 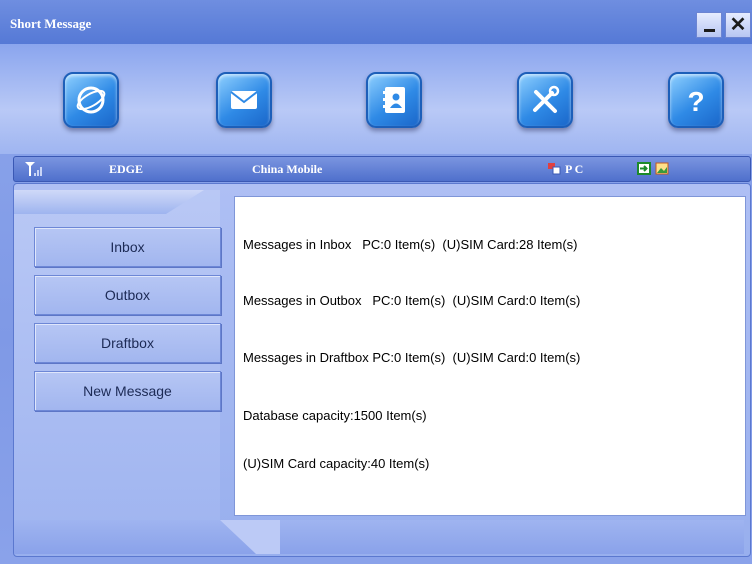 I want to click on message-icon, so click(x=244, y=100).